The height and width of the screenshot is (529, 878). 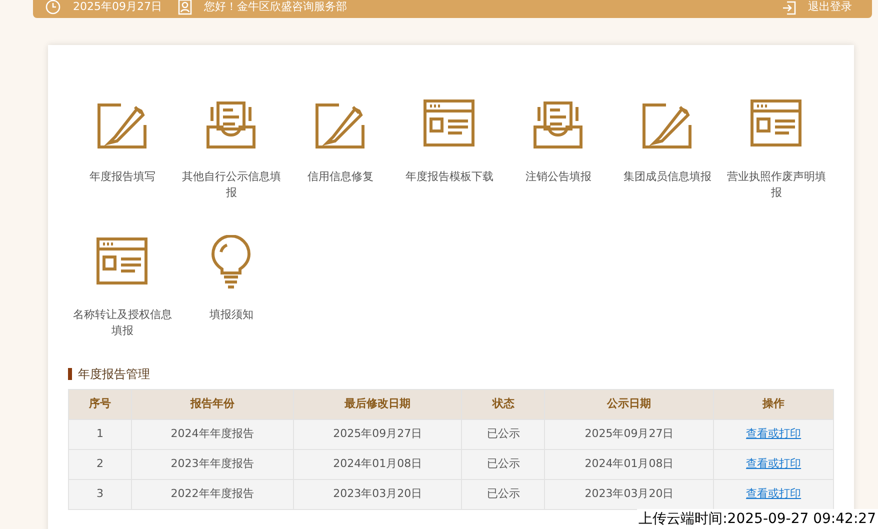 What do you see at coordinates (122, 177) in the screenshot?
I see `service-link: 年度报告填写` at bounding box center [122, 177].